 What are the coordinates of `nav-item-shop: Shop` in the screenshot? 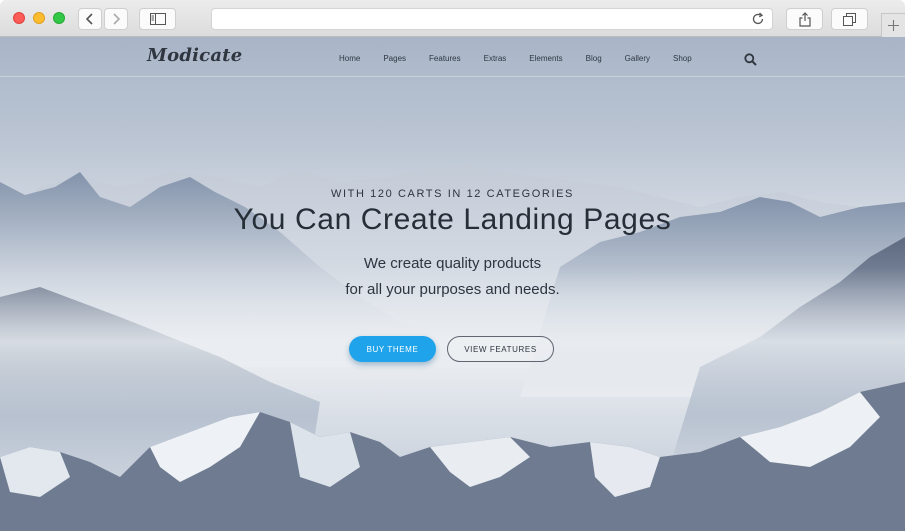 It's located at (682, 58).